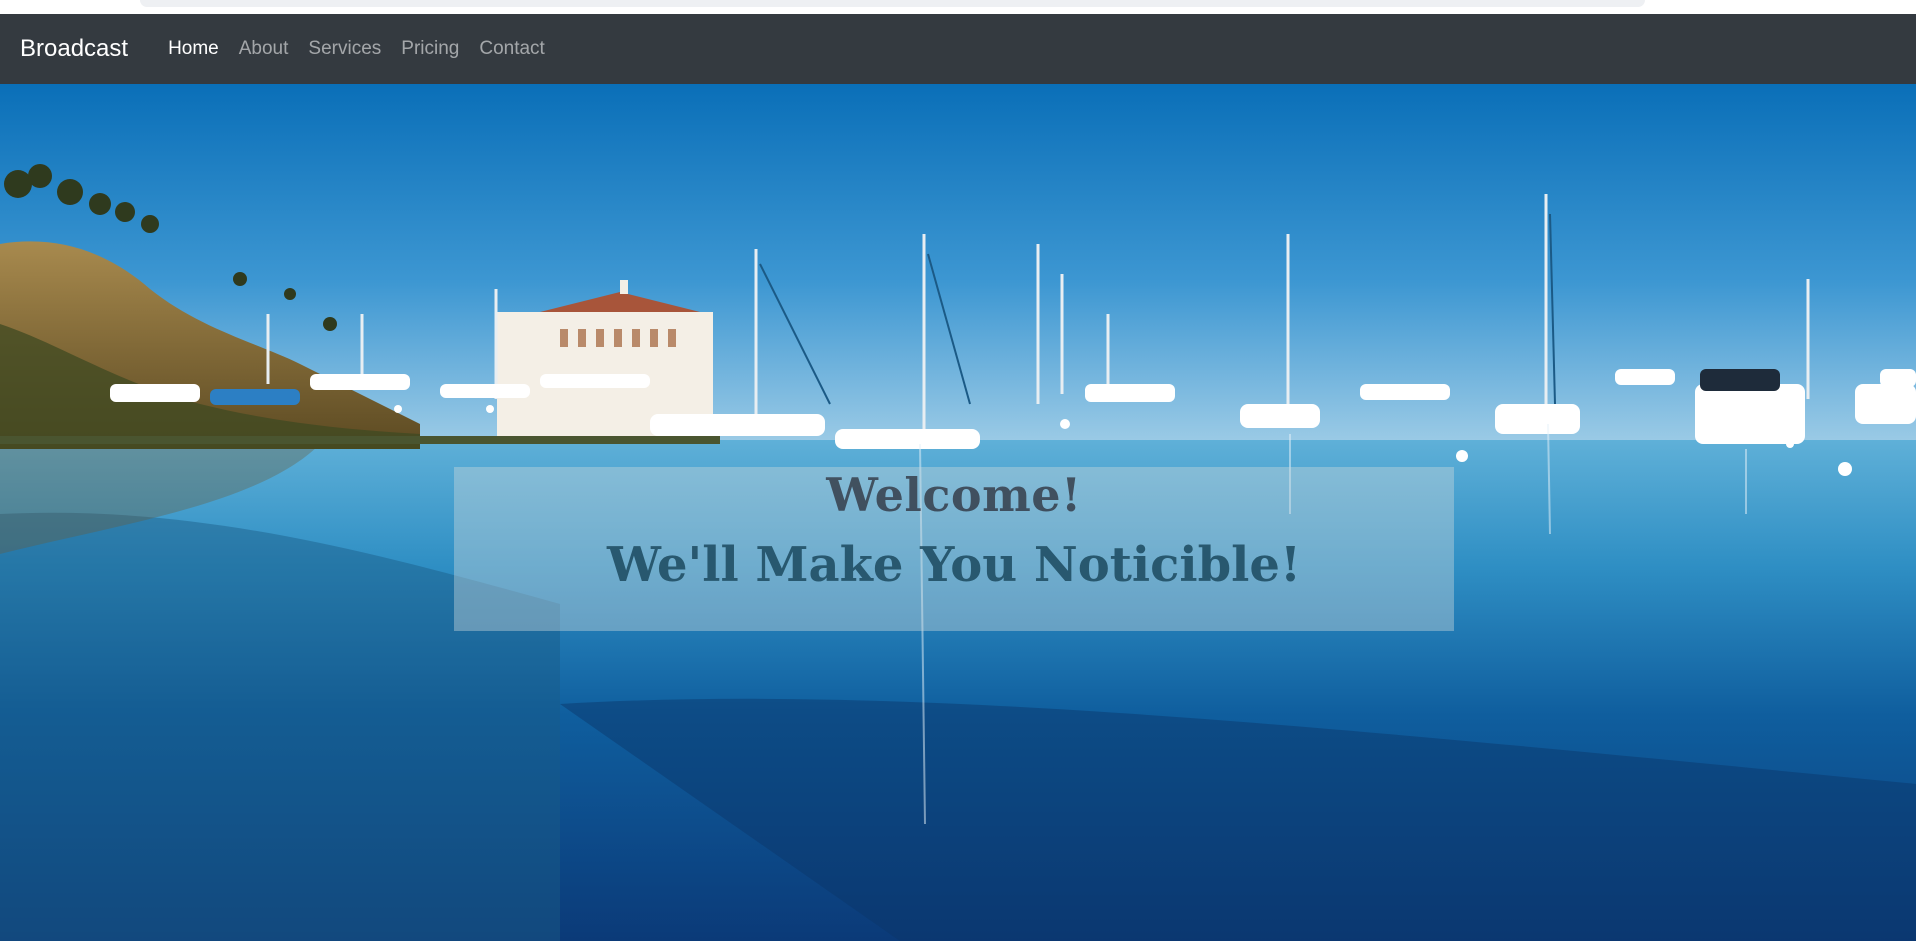 This screenshot has width=1916, height=941. Describe the element at coordinates (264, 48) in the screenshot. I see `nav-link-about: About` at that location.